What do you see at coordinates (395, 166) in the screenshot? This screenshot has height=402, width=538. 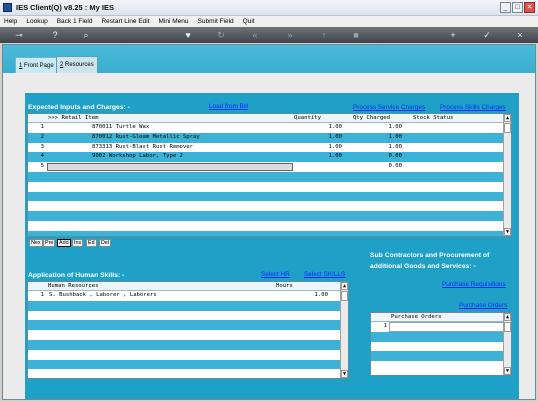 I see `qty-charged: 0.00` at bounding box center [395, 166].